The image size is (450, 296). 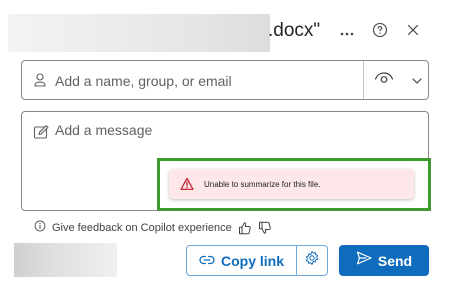 I want to click on file-name-suffix: .docx", so click(x=294, y=30).